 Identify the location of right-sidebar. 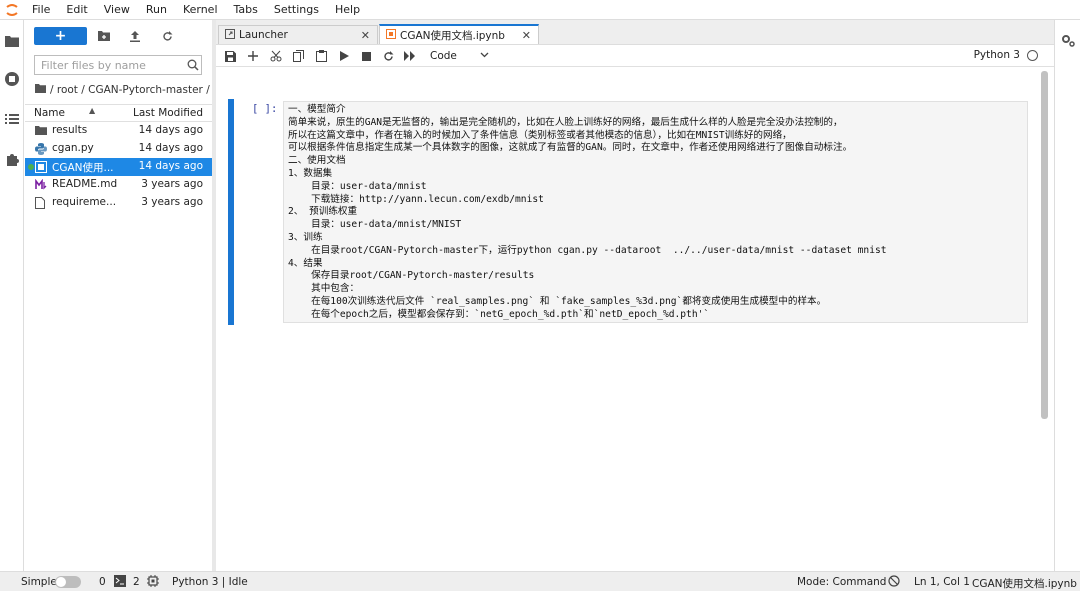
(1067, 295).